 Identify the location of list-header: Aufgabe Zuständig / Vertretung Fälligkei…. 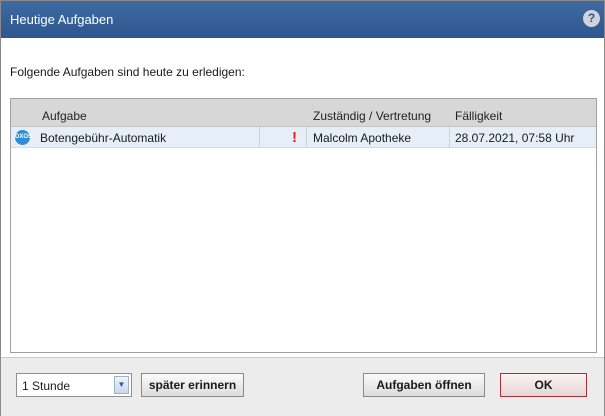
(303, 113).